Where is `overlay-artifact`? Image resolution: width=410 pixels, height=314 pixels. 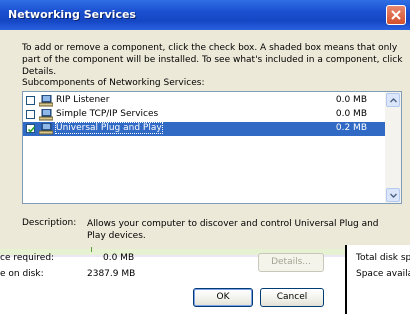
overlay-artifact is located at coordinates (91, 249).